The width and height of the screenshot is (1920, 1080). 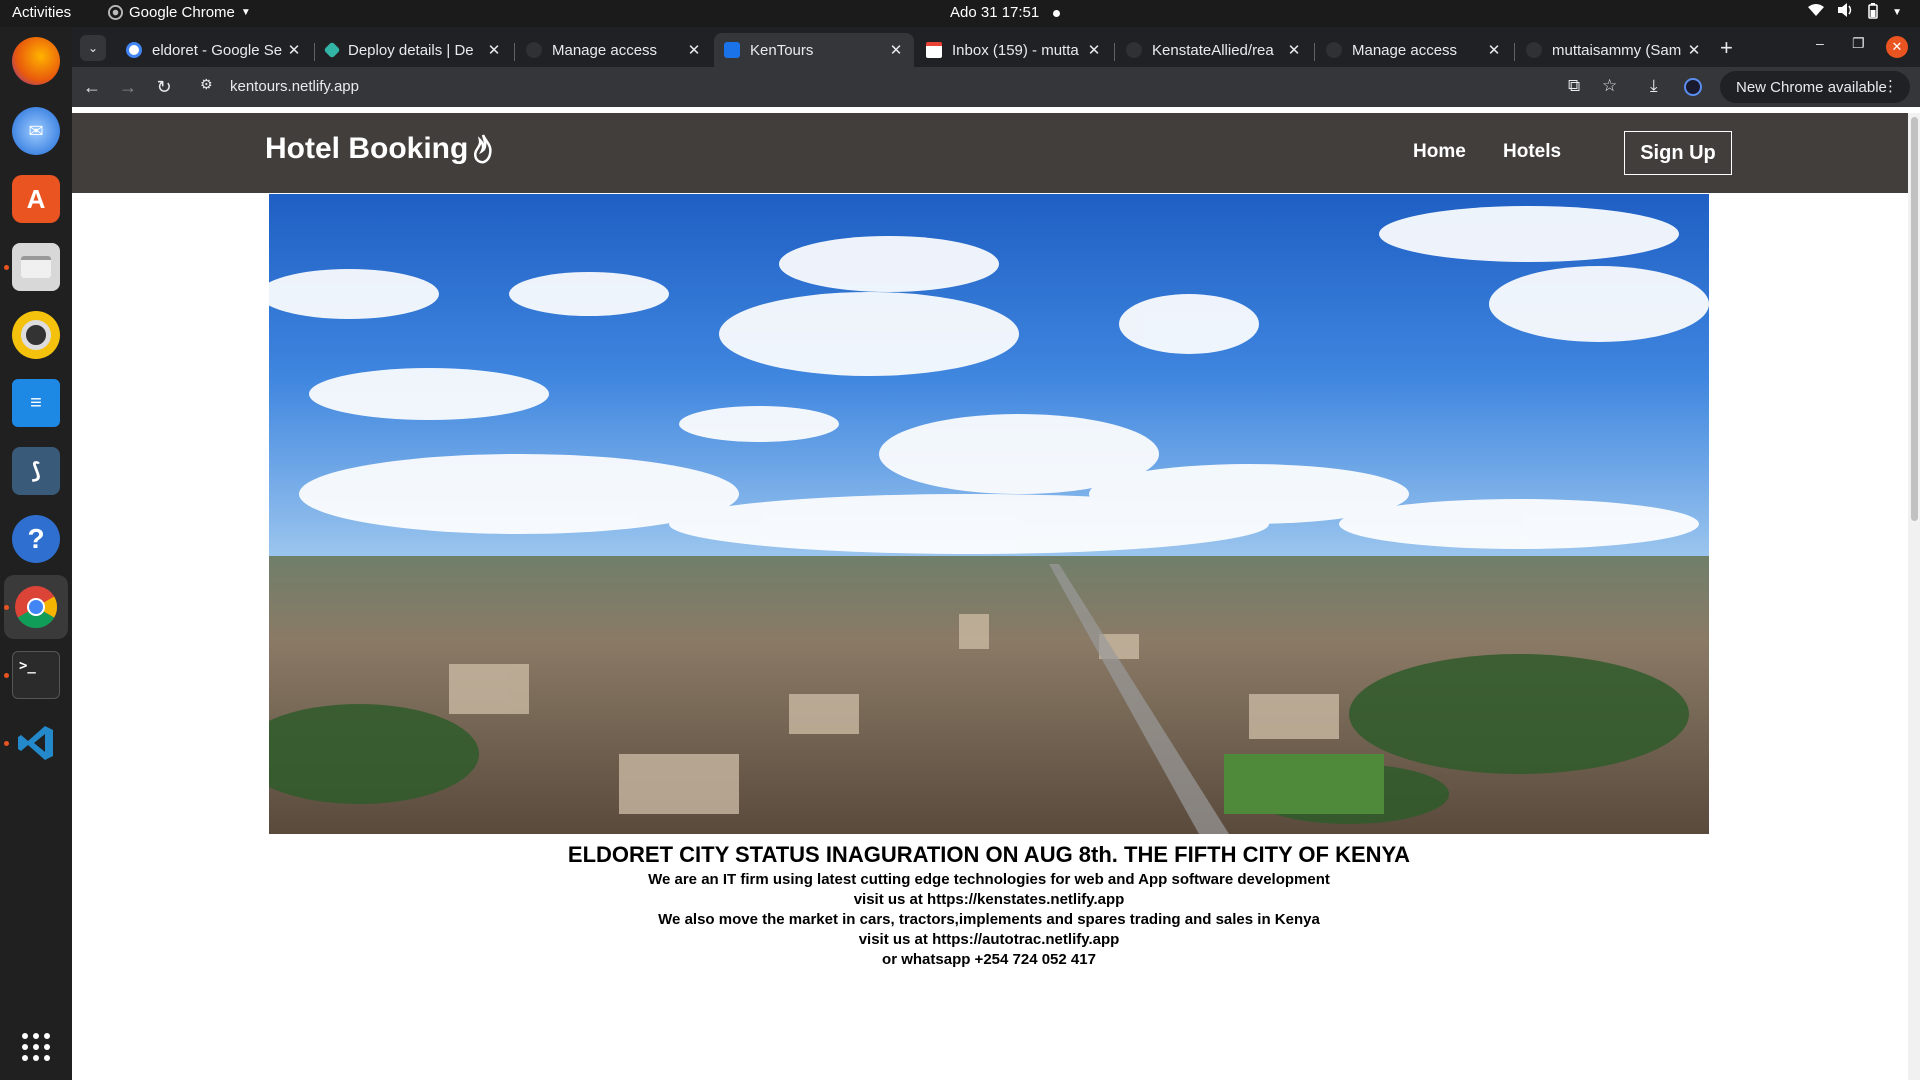 I want to click on back-arrow-icon: ←, so click(x=92, y=87).